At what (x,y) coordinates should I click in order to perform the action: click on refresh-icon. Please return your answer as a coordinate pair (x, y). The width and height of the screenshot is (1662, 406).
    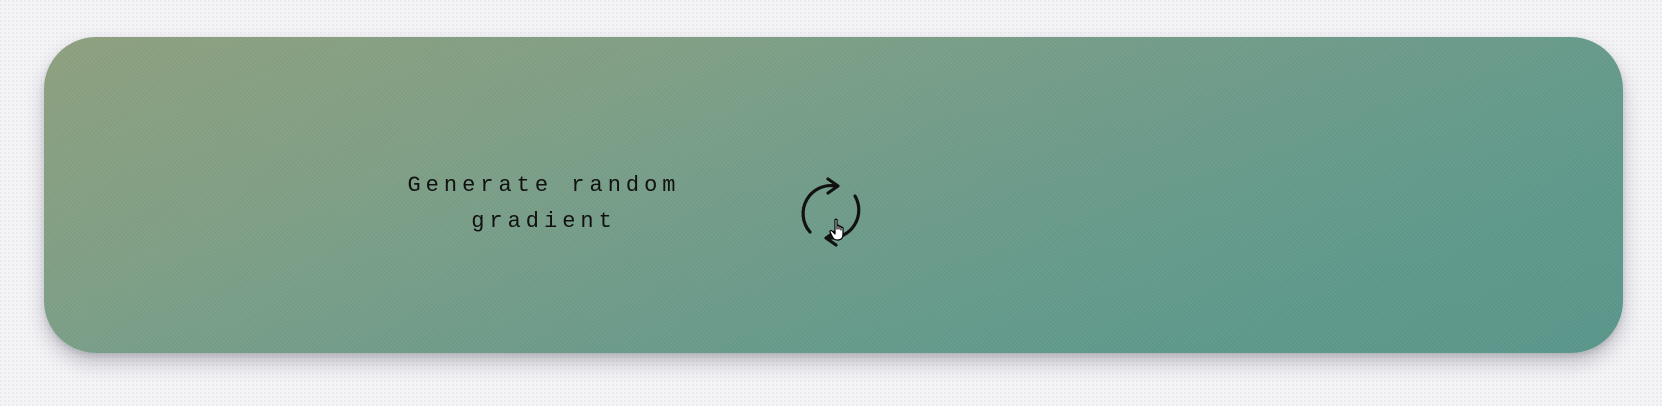
    Looking at the image, I should click on (831, 212).